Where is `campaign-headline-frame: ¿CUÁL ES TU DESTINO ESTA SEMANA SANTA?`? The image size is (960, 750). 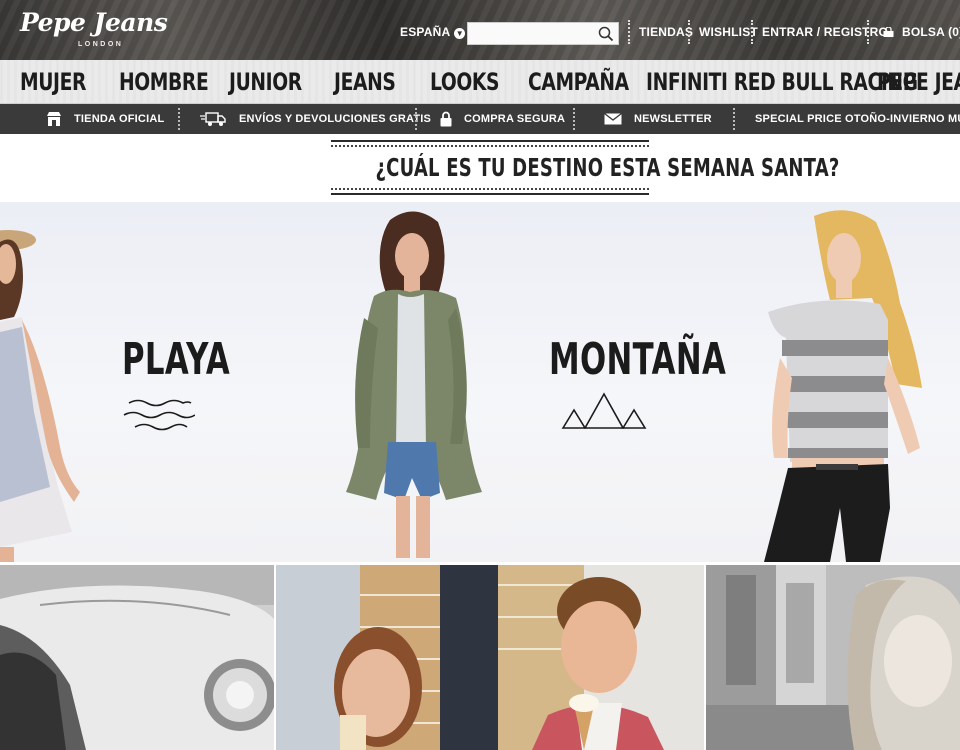
campaign-headline-frame: ¿CUÁL ES TU DESTINO ESTA SEMANA SANTA? is located at coordinates (585, 167).